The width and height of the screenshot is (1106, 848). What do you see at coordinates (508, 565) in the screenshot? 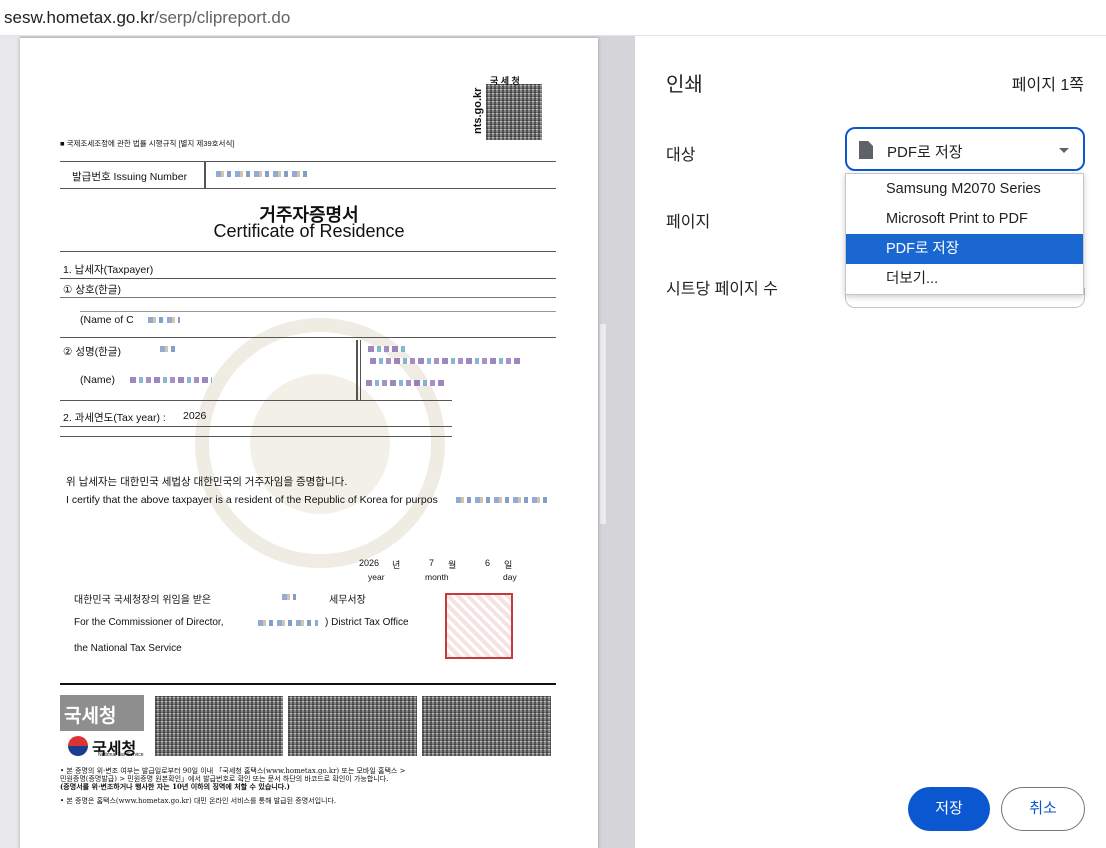
I see `issue-day-unit: 일` at bounding box center [508, 565].